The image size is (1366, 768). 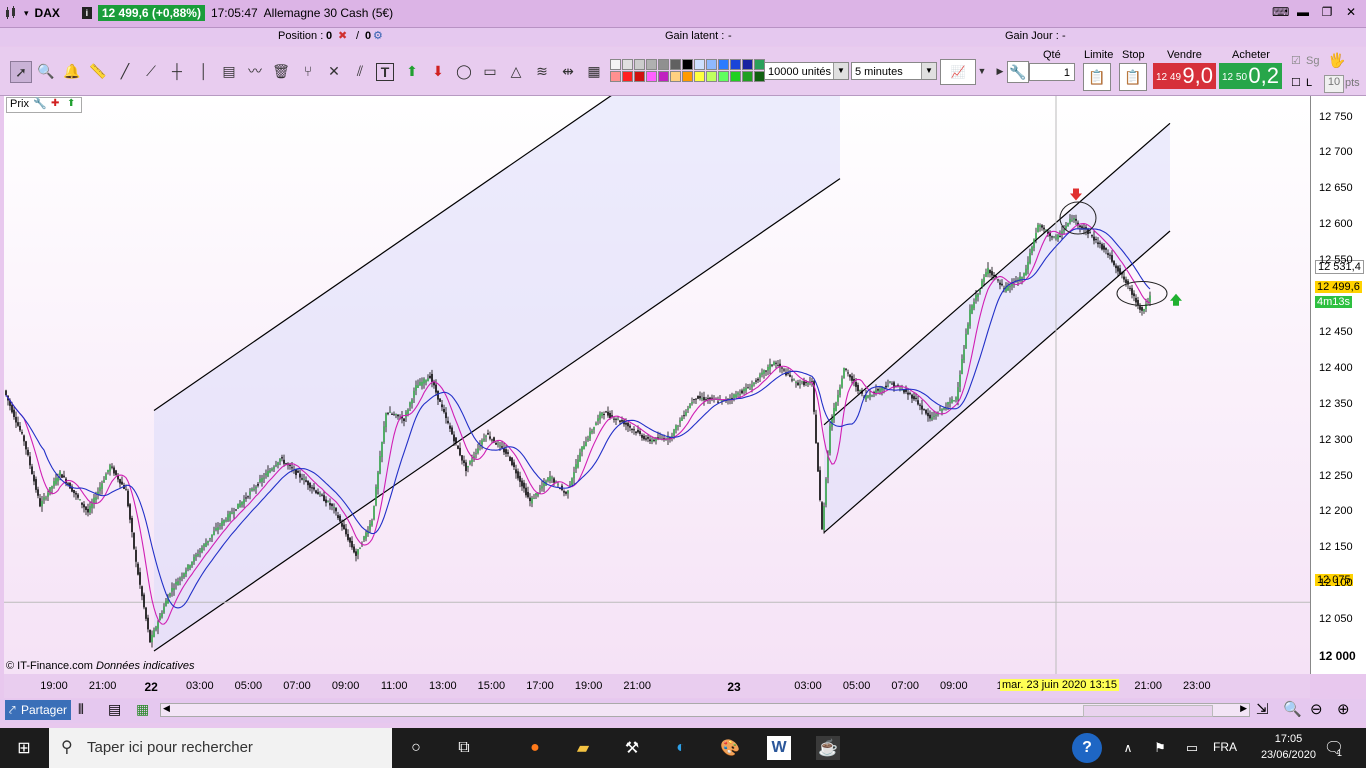 What do you see at coordinates (542, 71) in the screenshot?
I see `fibonacci-tool-icon: ≋` at bounding box center [542, 71].